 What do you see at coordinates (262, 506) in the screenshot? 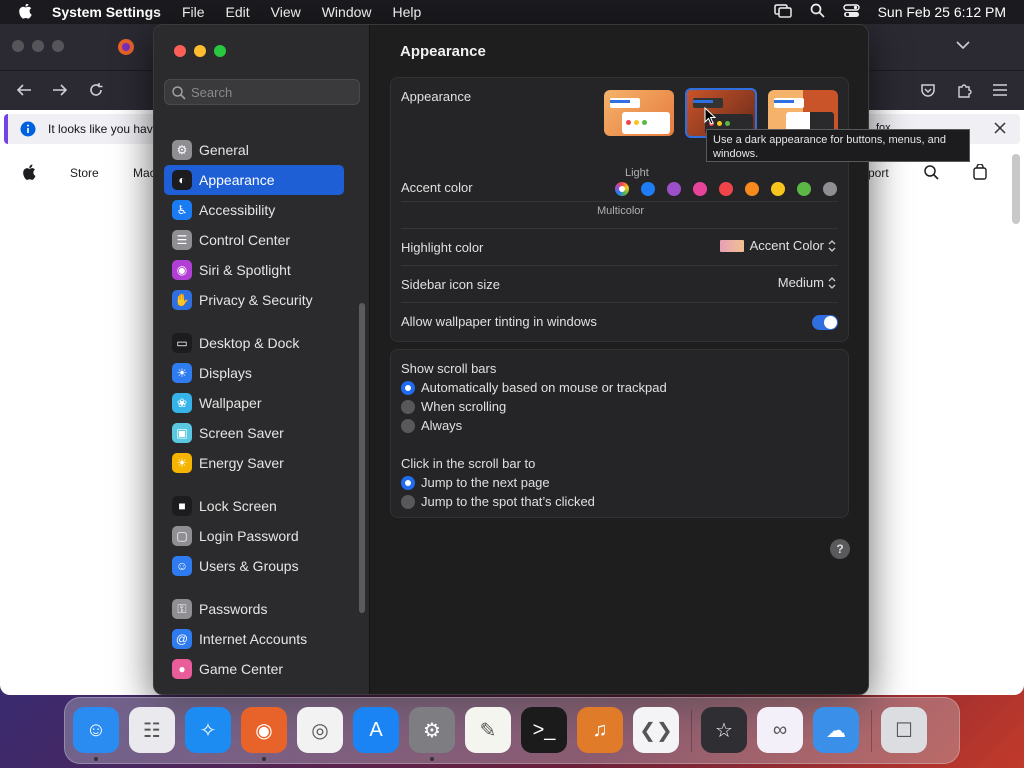
I see `sidebar-item-lock-screen: ■ Lock Screen` at bounding box center [262, 506].